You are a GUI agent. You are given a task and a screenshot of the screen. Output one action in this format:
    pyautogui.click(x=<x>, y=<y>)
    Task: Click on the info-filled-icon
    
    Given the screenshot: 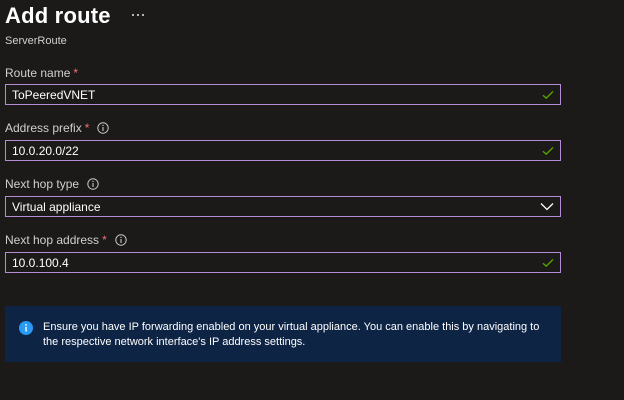 What is the action you would take?
    pyautogui.click(x=26, y=328)
    